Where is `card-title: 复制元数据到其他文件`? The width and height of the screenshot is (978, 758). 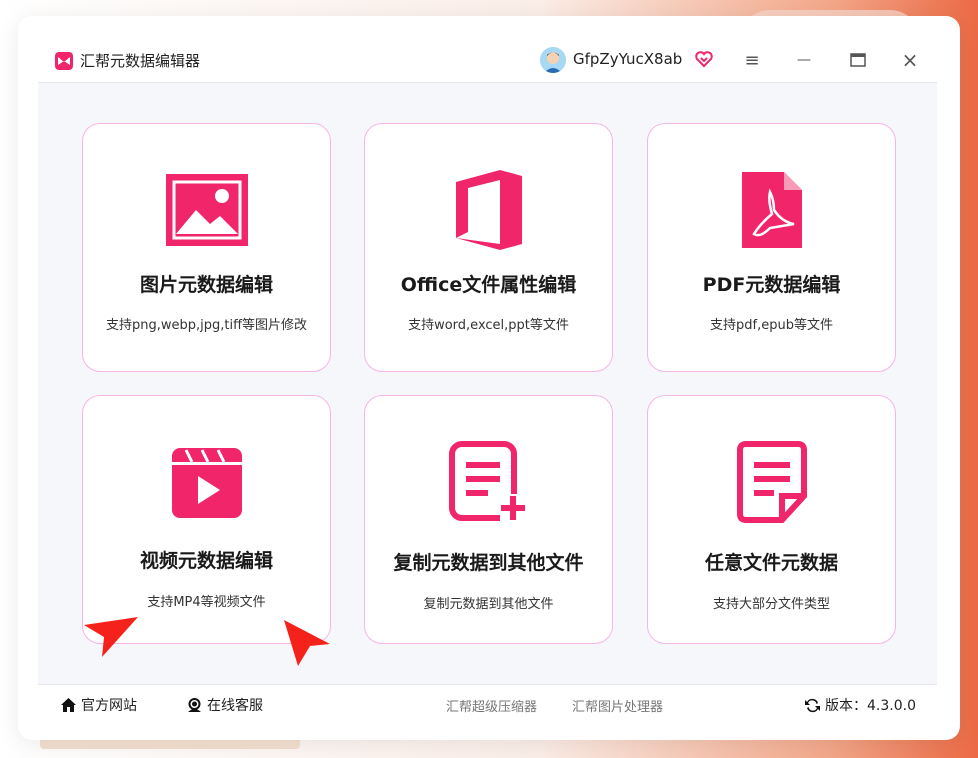 card-title: 复制元数据到其他文件 is located at coordinates (488, 563).